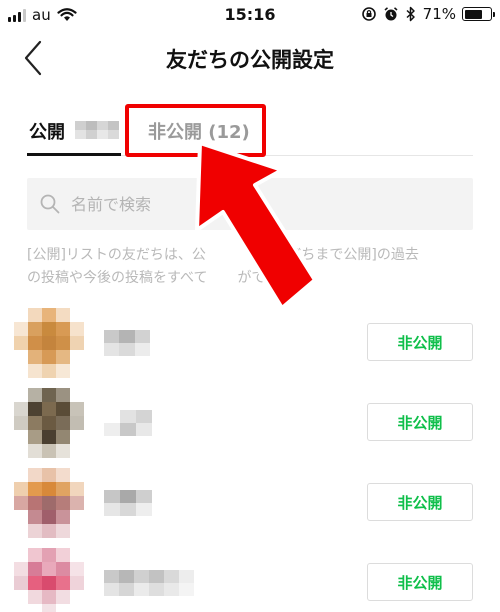 This screenshot has width=500, height=612. I want to click on search-bar, so click(250, 204).